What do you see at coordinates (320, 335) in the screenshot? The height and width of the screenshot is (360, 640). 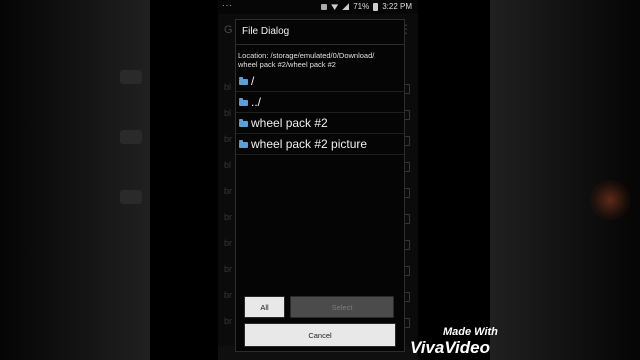 I see `cancel-button: Cancel` at bounding box center [320, 335].